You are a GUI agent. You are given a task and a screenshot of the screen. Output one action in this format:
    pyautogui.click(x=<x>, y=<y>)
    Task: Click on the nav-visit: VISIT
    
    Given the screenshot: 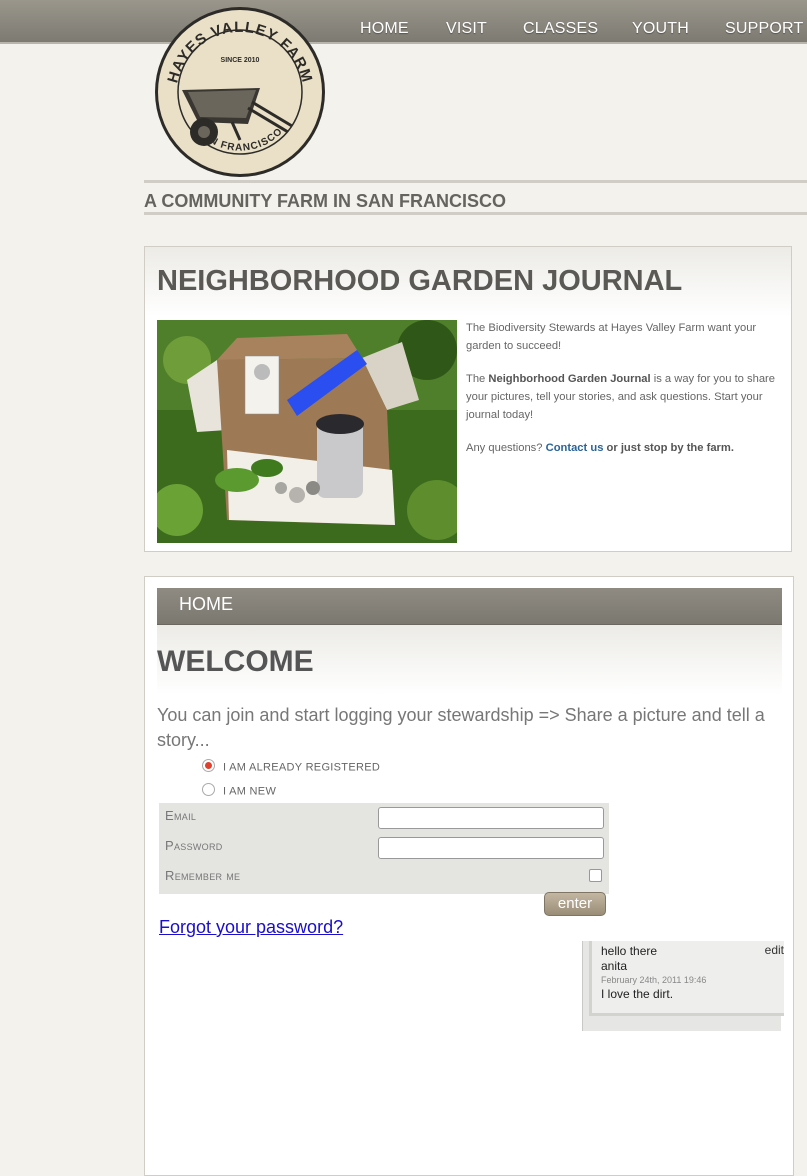 What is the action you would take?
    pyautogui.click(x=466, y=29)
    